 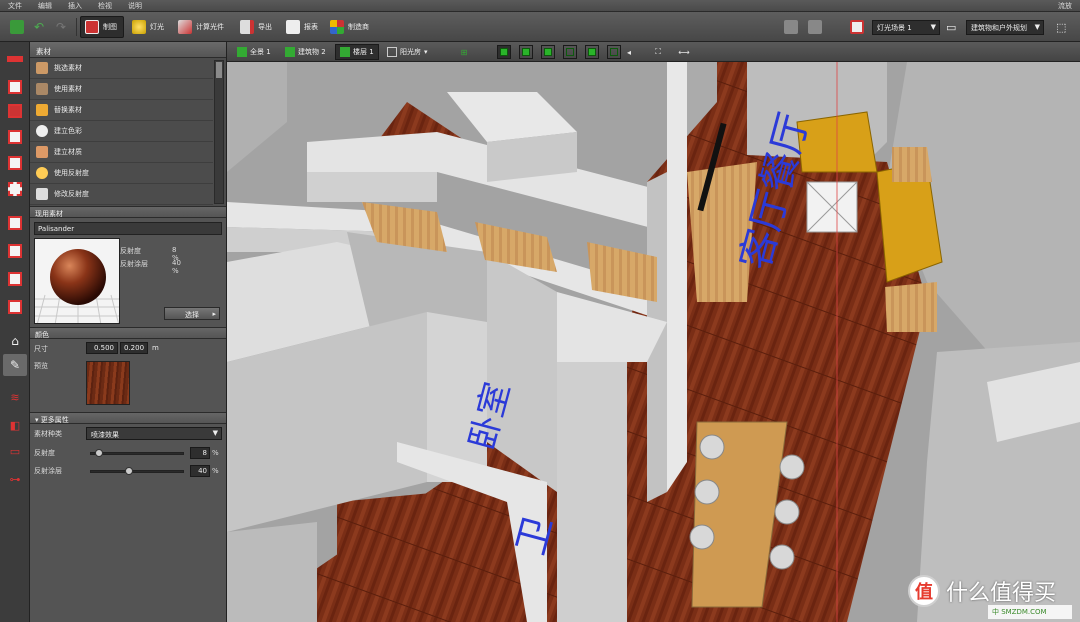 I want to click on roof-icon: ⌂, so click(x=15, y=341).